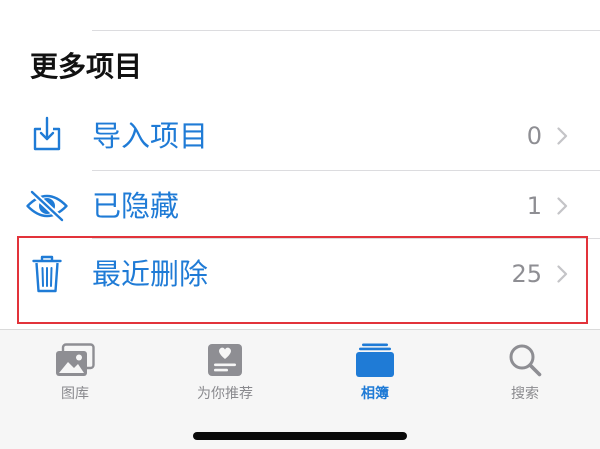  I want to click on tab-for-you: 为你推荐, so click(225, 370).